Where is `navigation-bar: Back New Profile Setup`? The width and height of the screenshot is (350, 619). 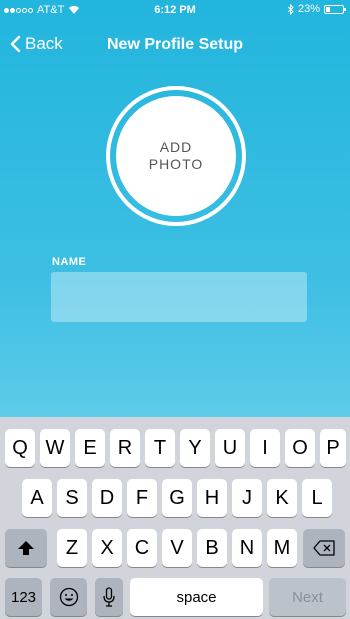
navigation-bar: Back New Profile Setup is located at coordinates (175, 46).